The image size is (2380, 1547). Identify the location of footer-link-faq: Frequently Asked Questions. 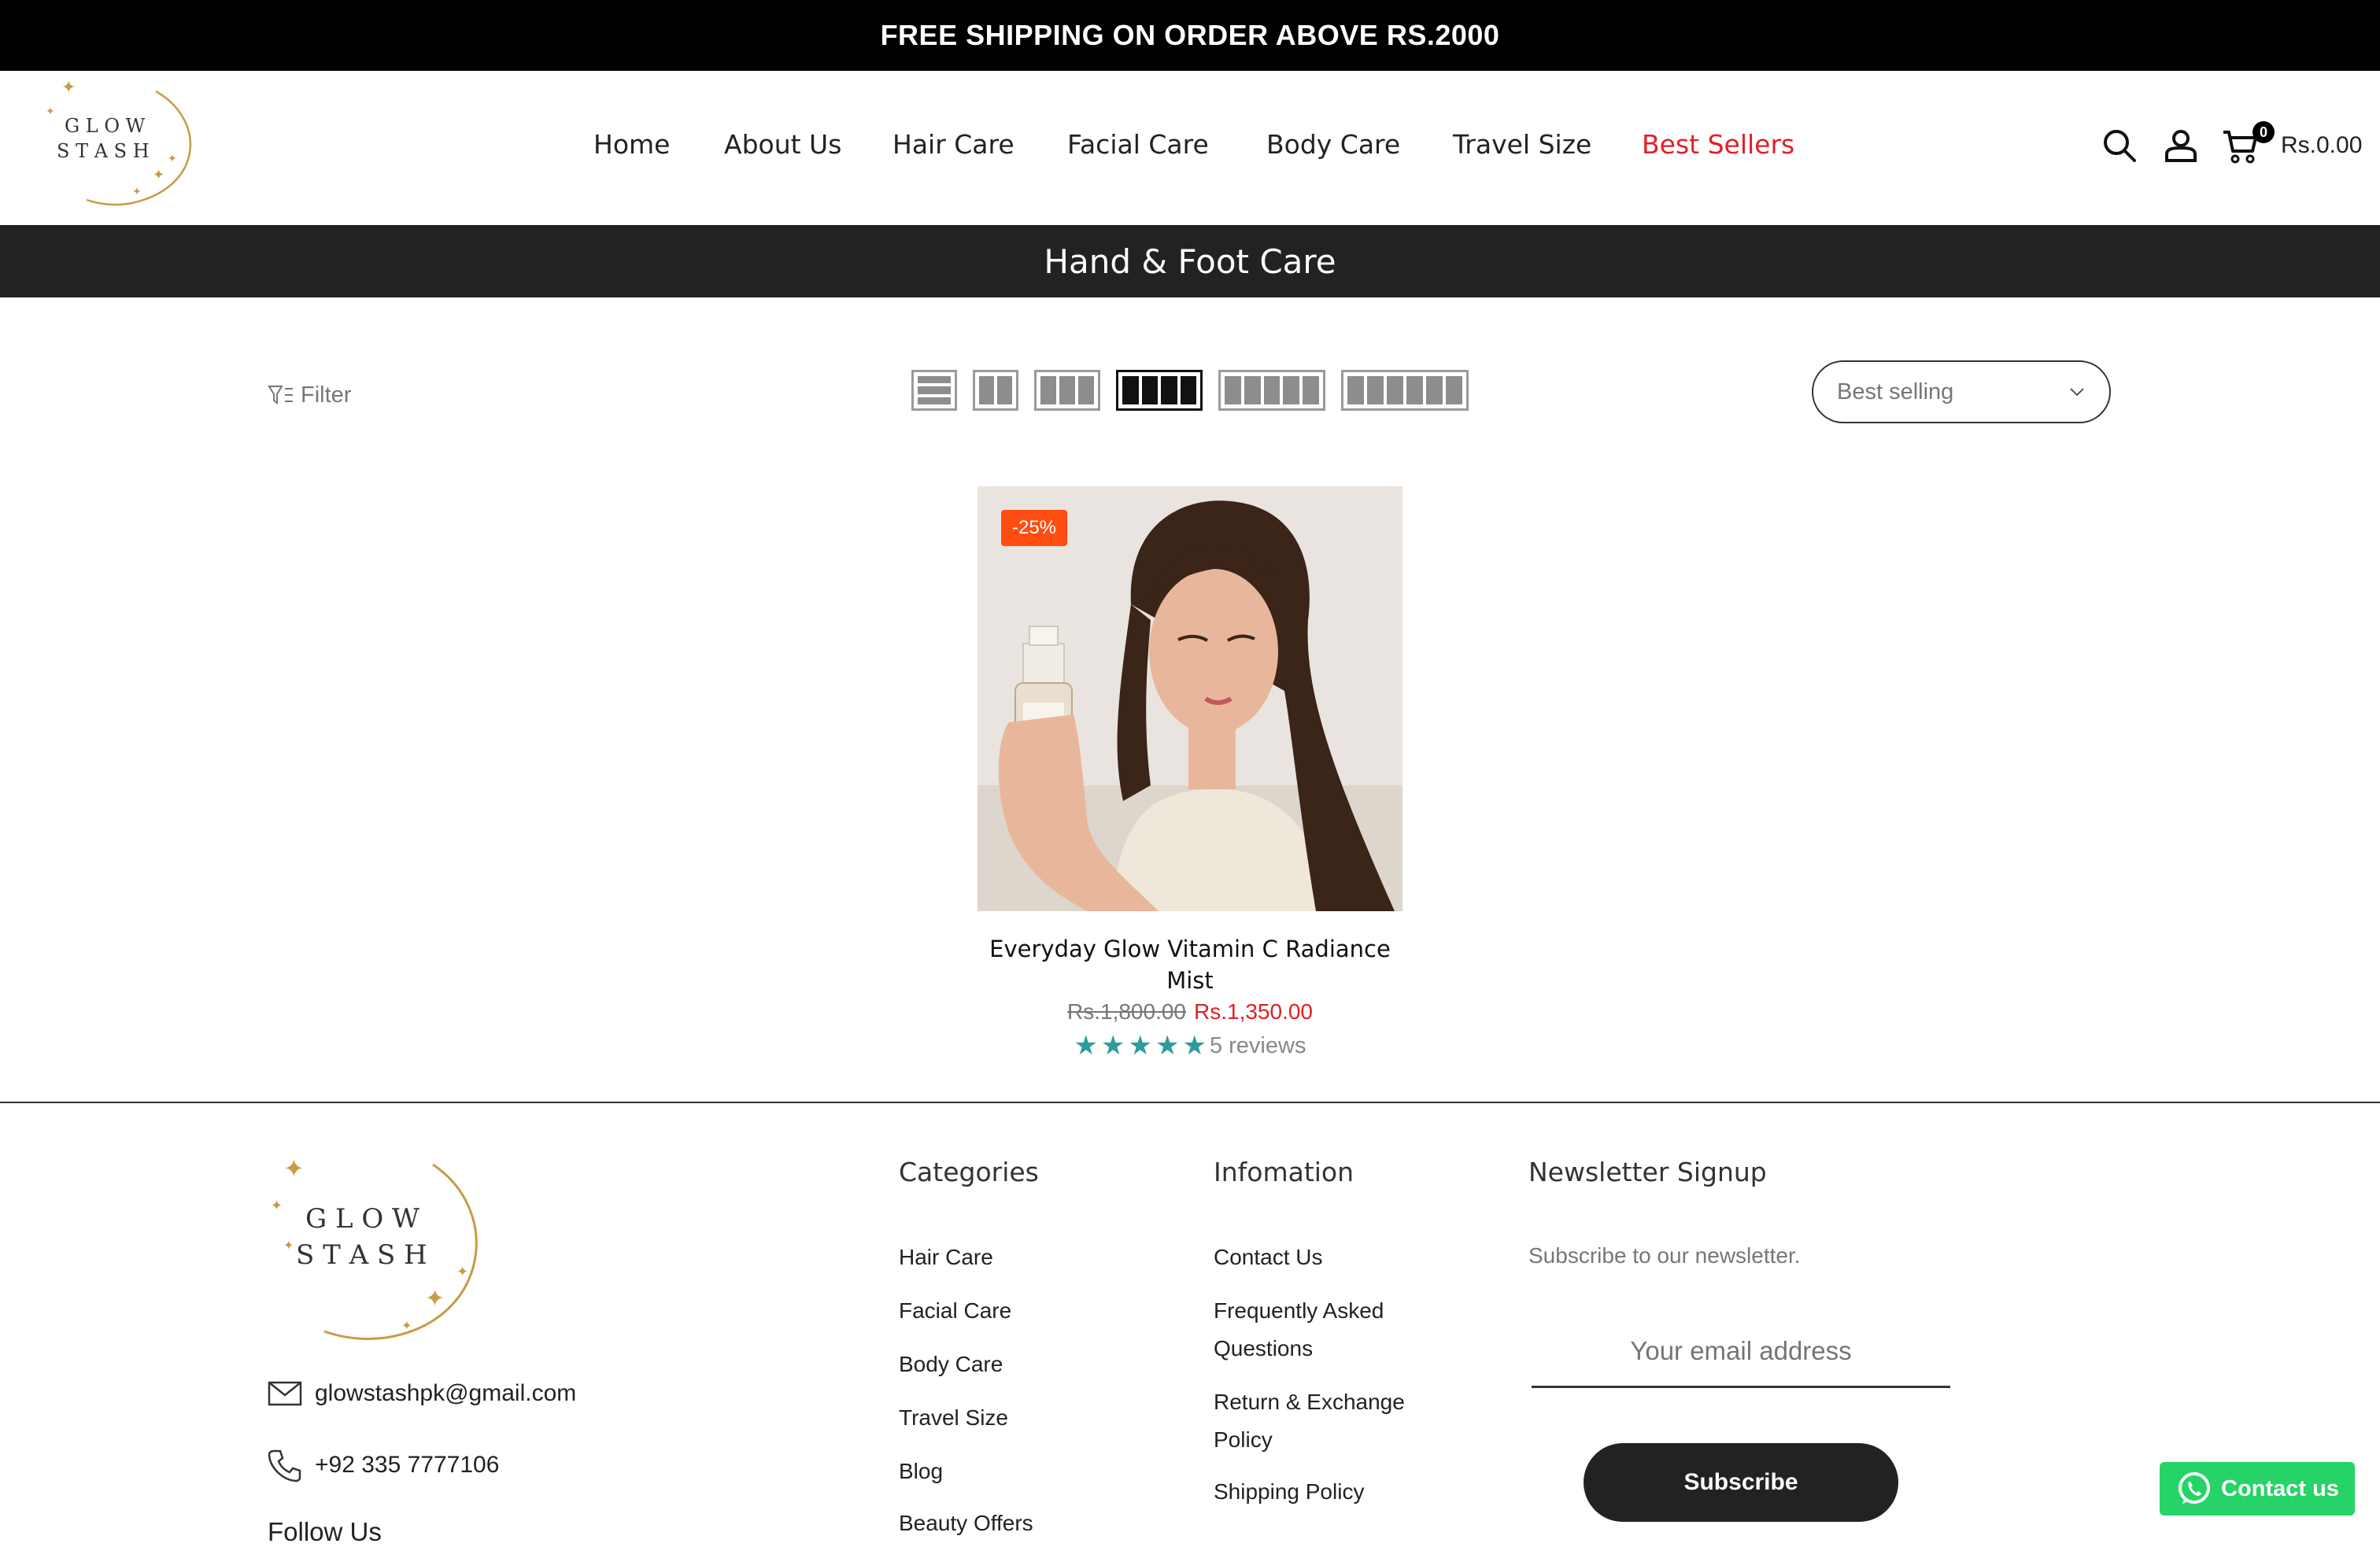
(1332, 1330).